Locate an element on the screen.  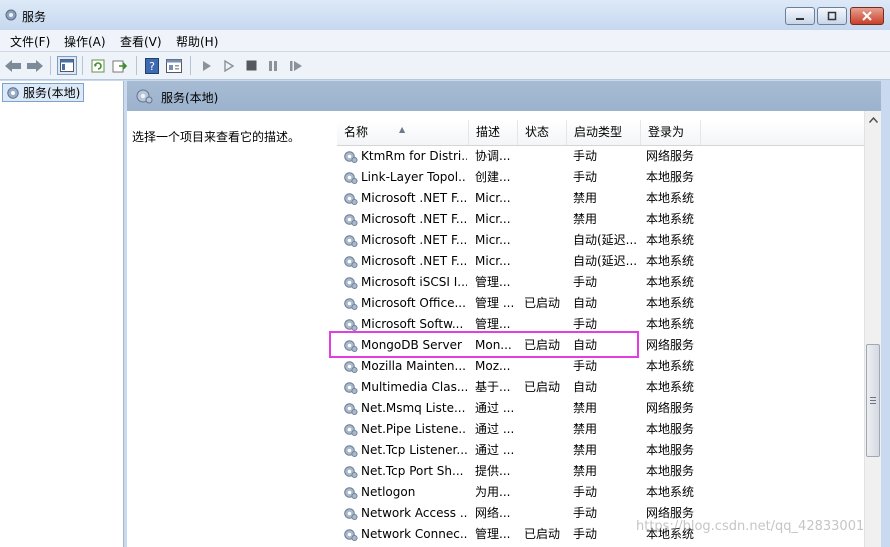
service-log-on-as: 本地系统 is located at coordinates (670, 261).